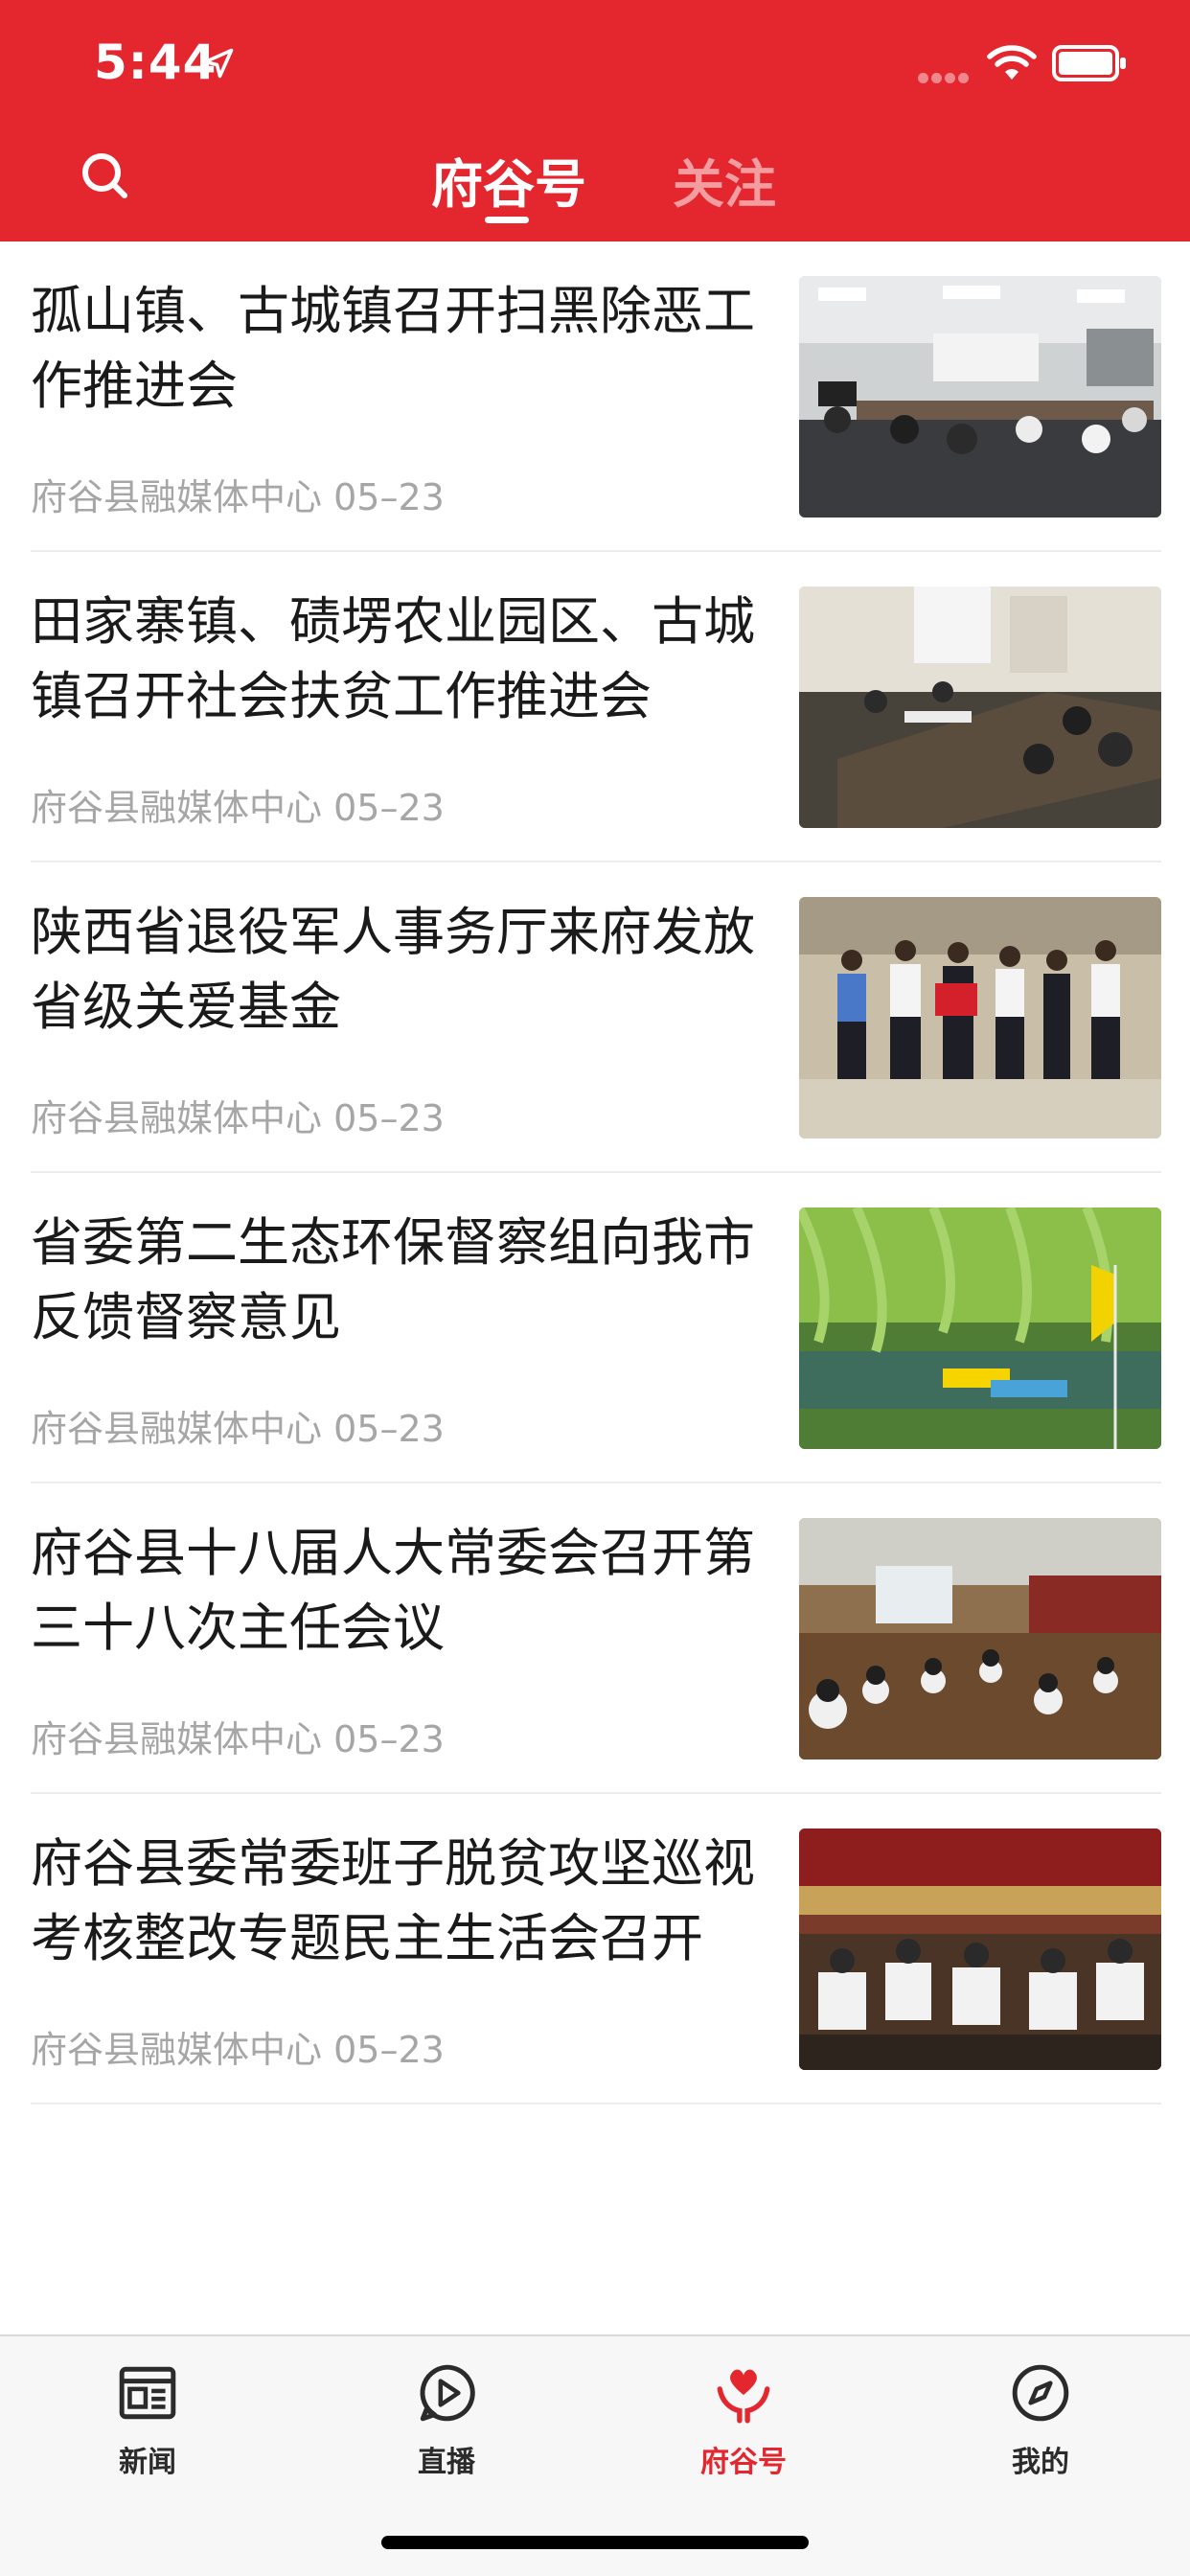 Image resolution: width=1190 pixels, height=2576 pixels. Describe the element at coordinates (155, 62) in the screenshot. I see `status-time: 5:44` at that location.